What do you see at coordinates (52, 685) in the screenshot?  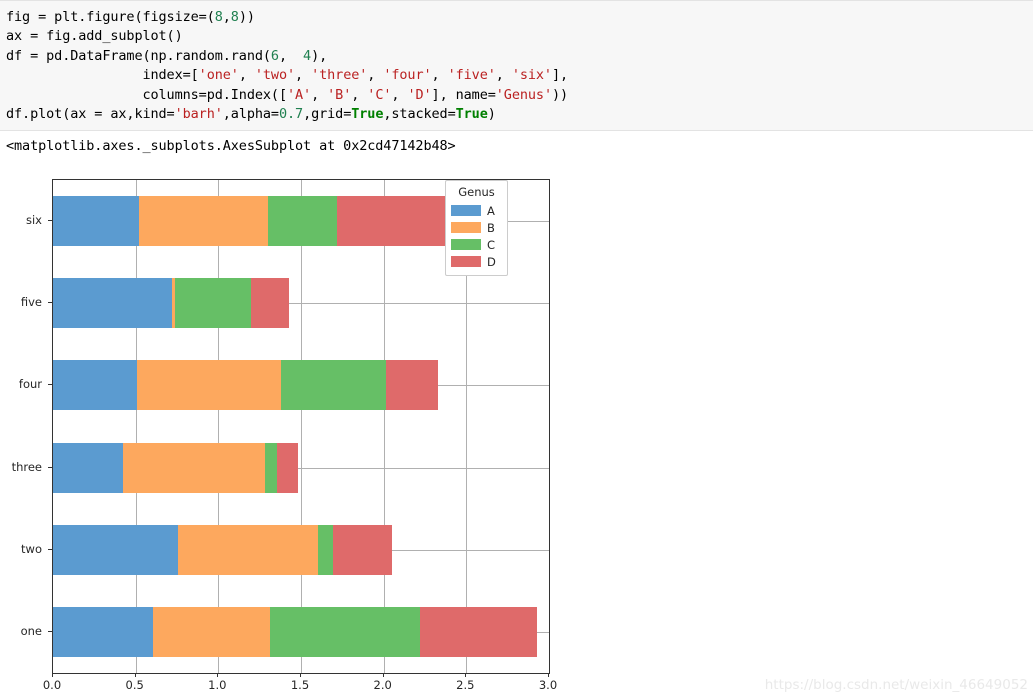 I see `x-tick-label: 0.0` at bounding box center [52, 685].